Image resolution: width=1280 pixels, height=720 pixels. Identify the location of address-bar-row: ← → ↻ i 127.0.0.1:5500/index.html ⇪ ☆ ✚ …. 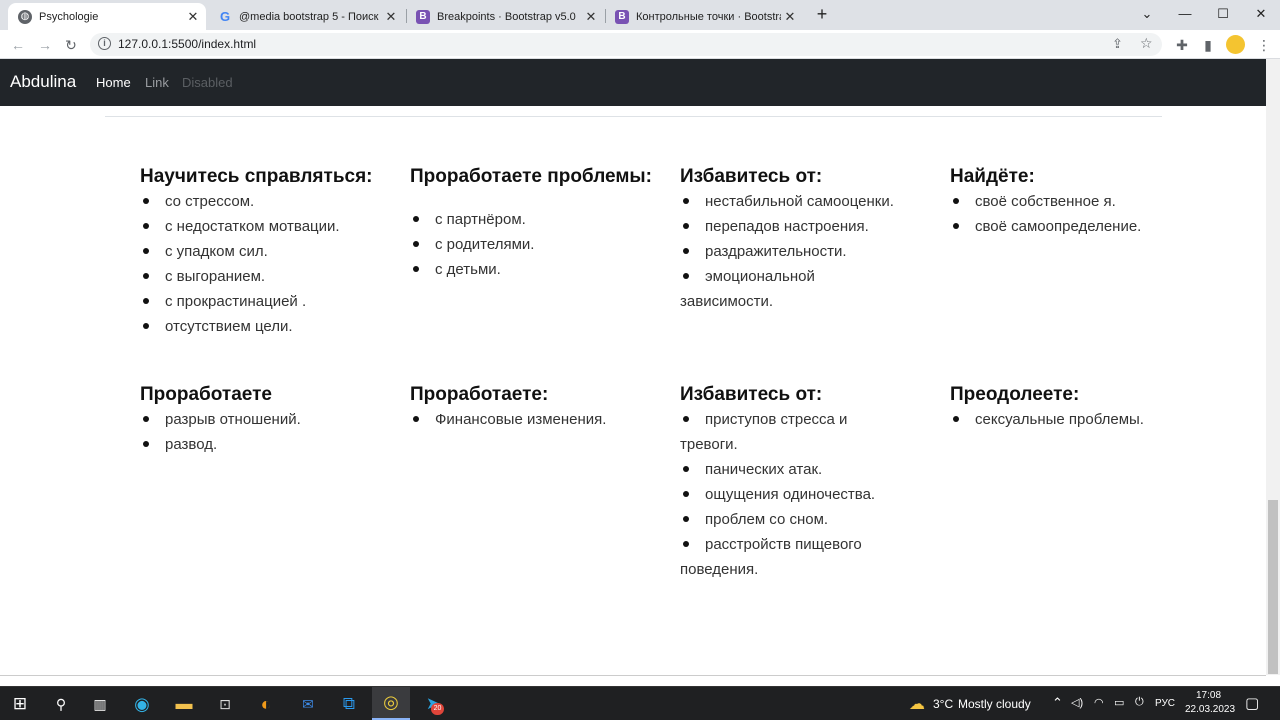
(640, 44).